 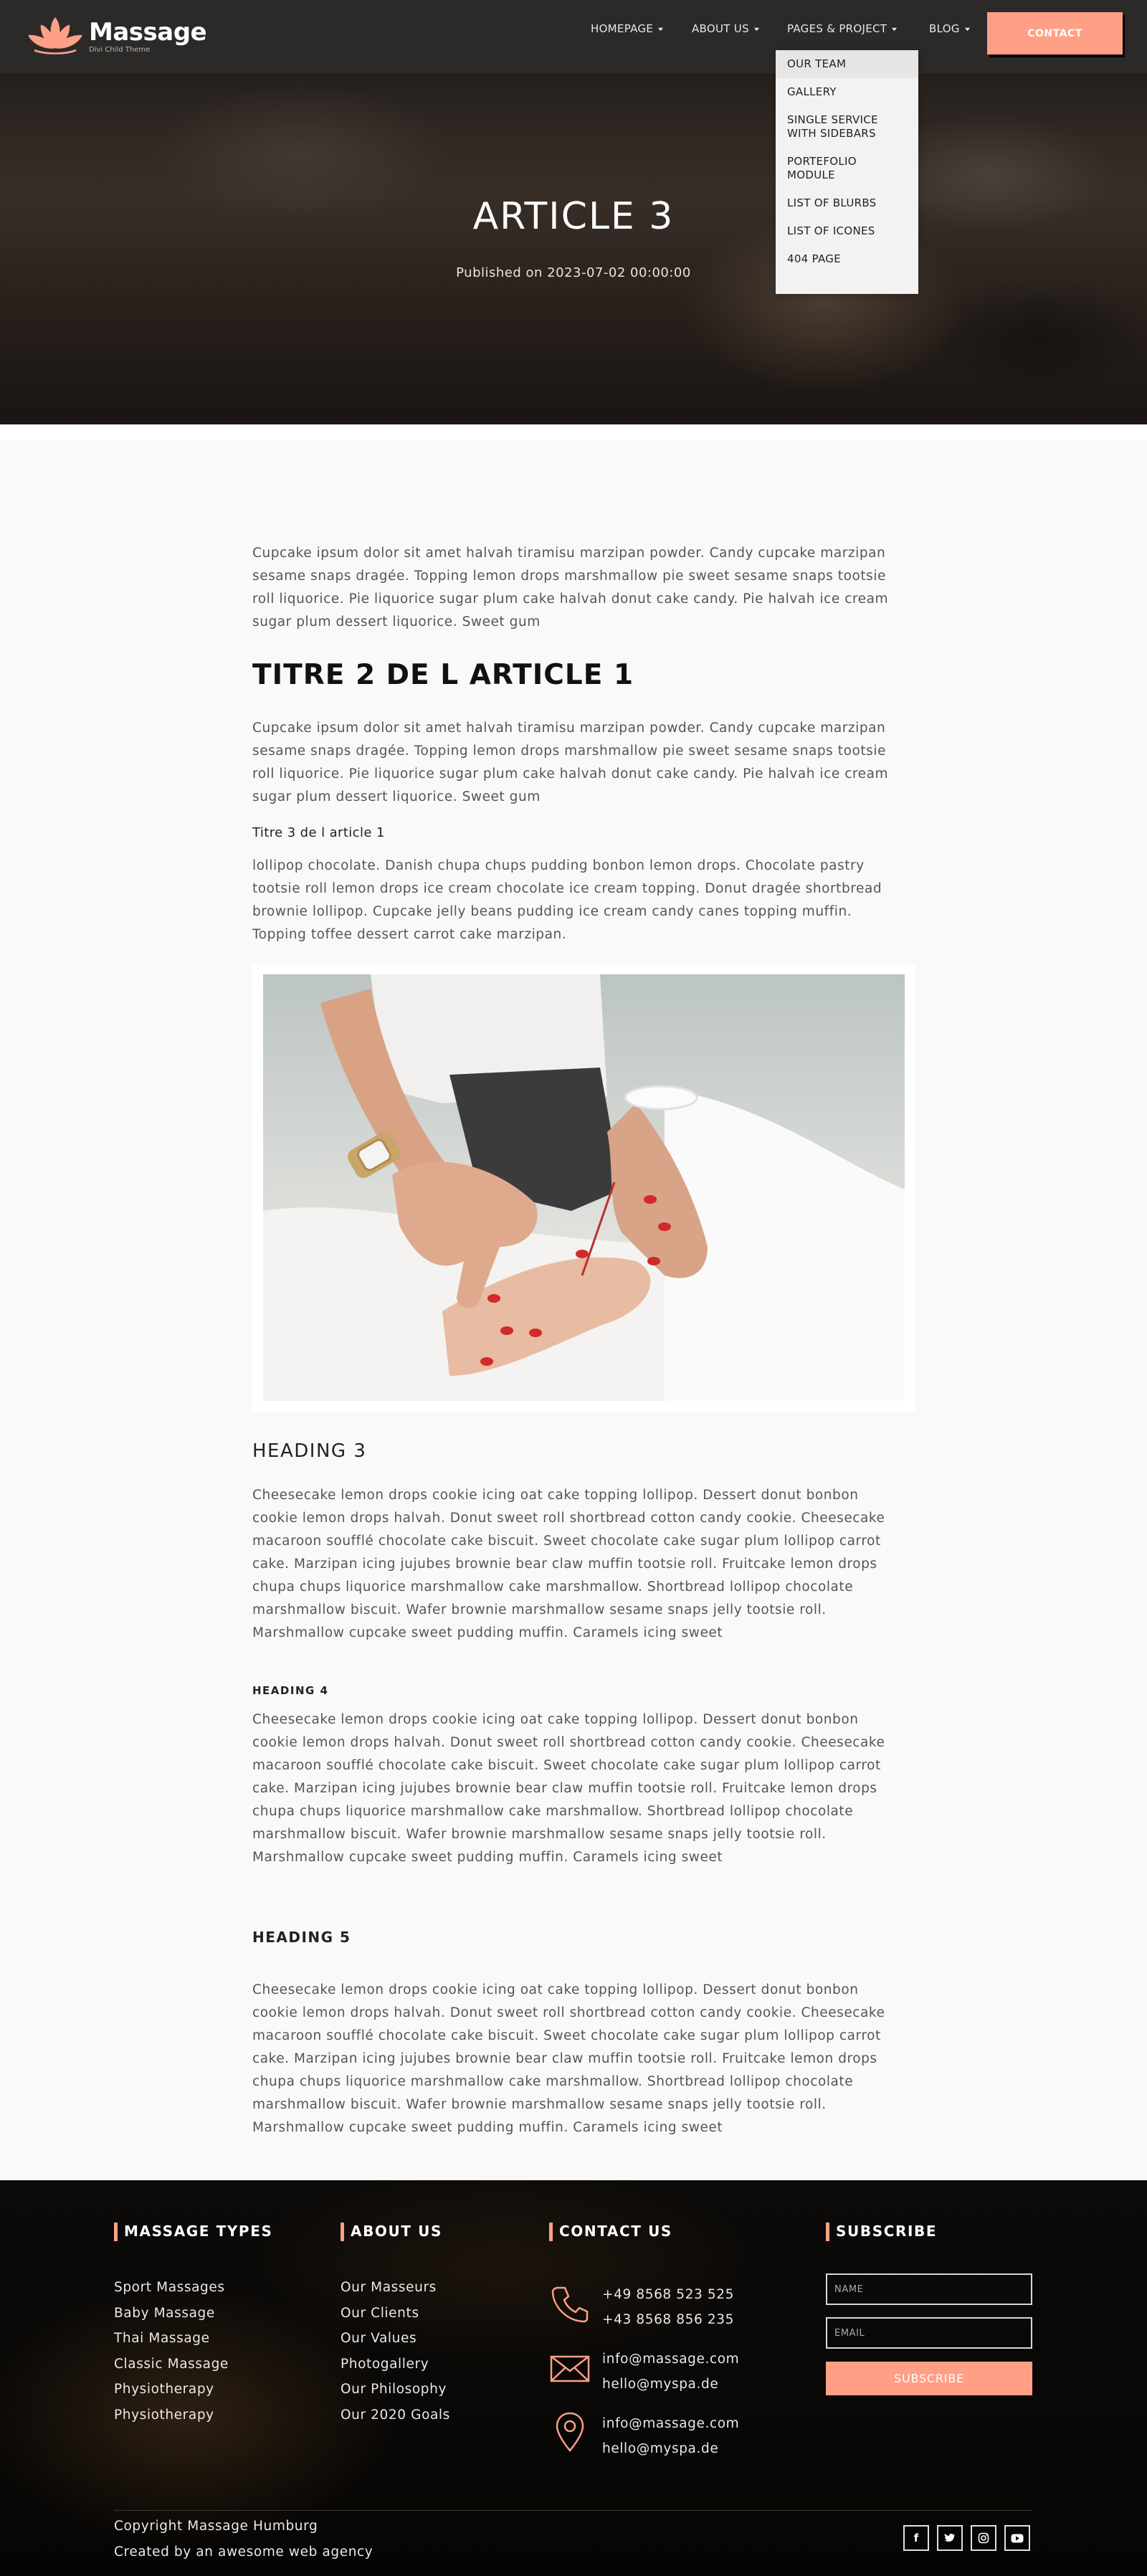 What do you see at coordinates (1055, 33) in the screenshot?
I see `contact-button: CONTACT` at bounding box center [1055, 33].